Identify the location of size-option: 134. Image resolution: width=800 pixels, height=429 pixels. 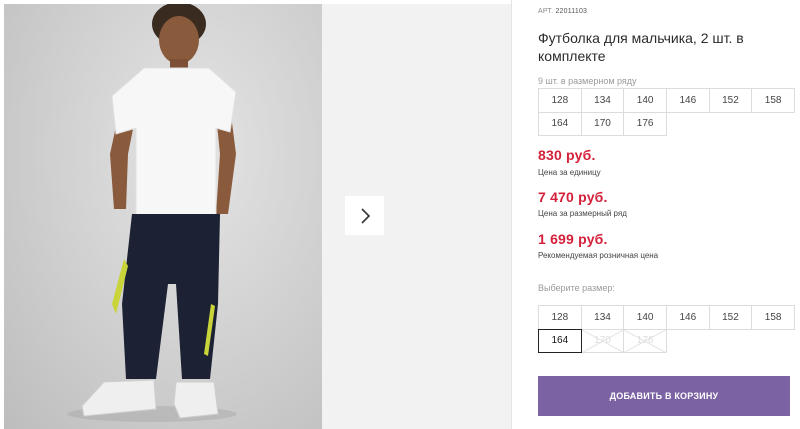
(602, 317).